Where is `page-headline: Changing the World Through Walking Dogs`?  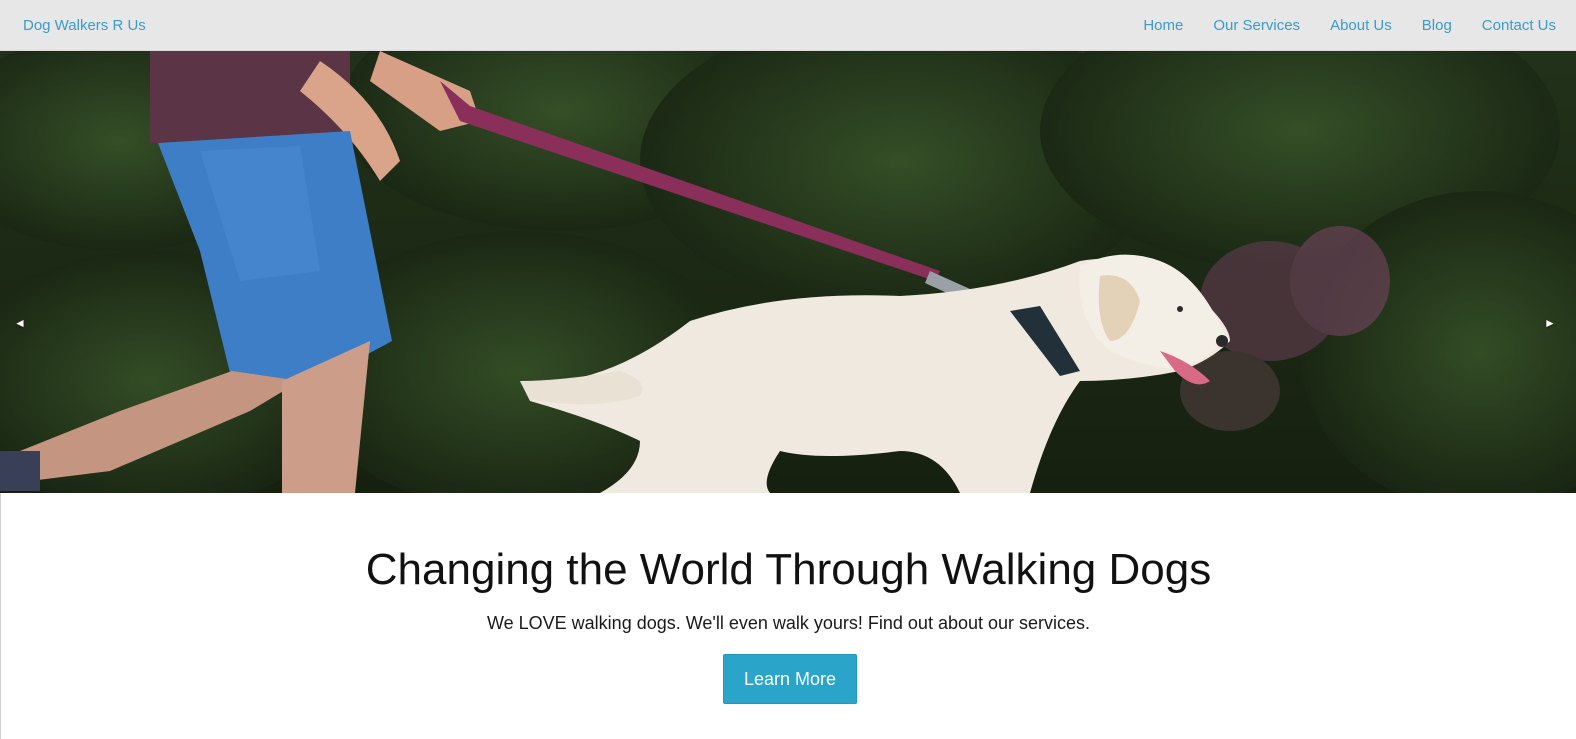 page-headline: Changing the World Through Walking Dogs is located at coordinates (788, 569).